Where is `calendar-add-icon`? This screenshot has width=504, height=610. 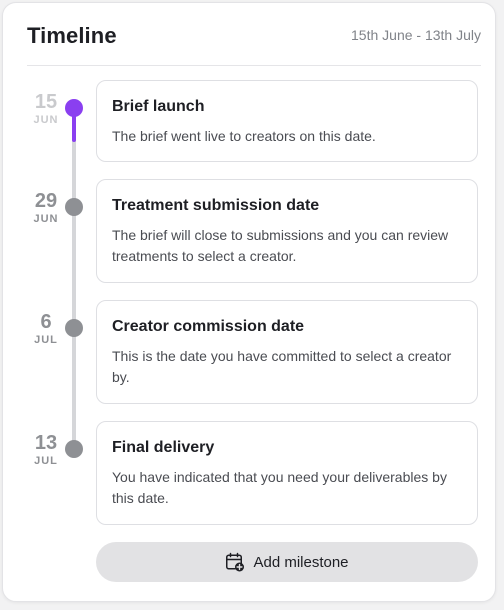 calendar-add-icon is located at coordinates (235, 562).